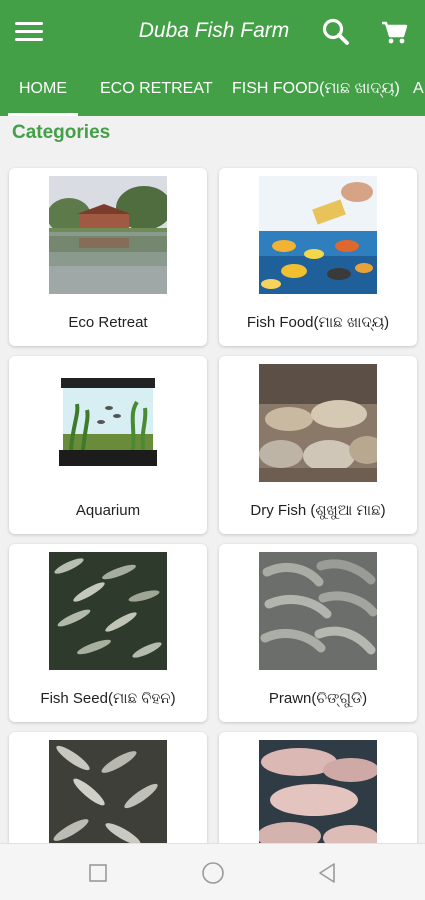 This screenshot has width=425, height=900. What do you see at coordinates (108, 611) in the screenshot?
I see `fish-fingerlings-photo` at bounding box center [108, 611].